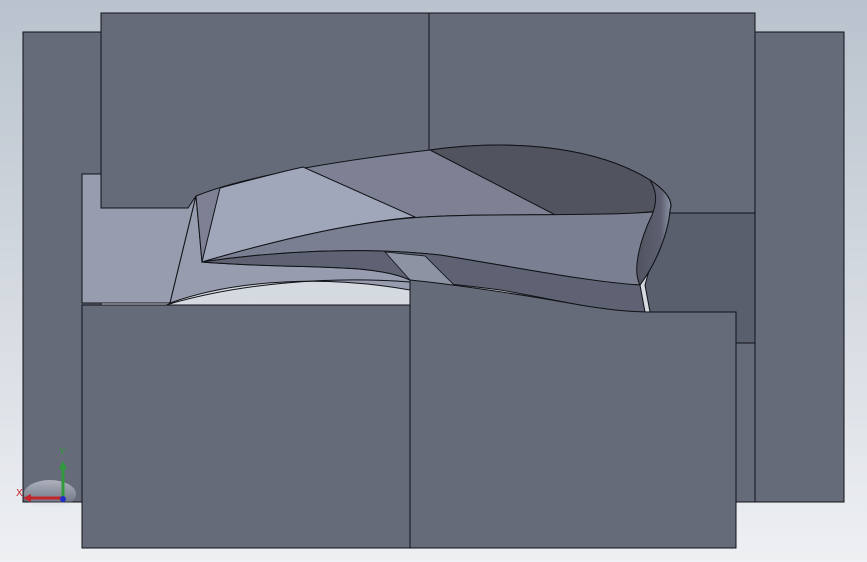 Image resolution: width=867 pixels, height=562 pixels. I want to click on y-axis-label: Y, so click(62, 452).